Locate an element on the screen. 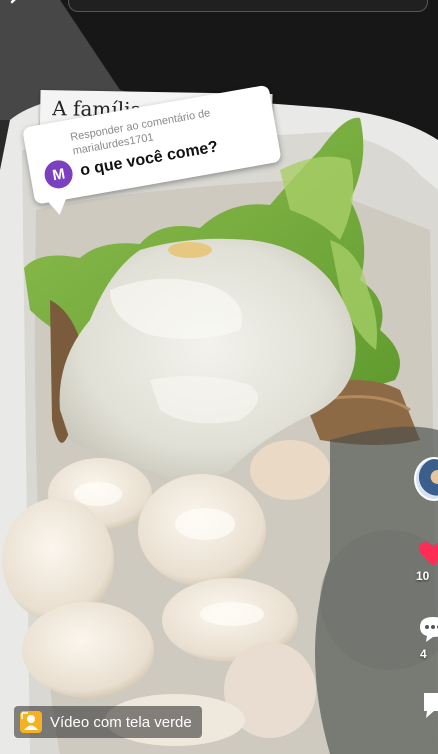 Image resolution: width=438 pixels, height=754 pixels. search-bar-partial is located at coordinates (248, 6).